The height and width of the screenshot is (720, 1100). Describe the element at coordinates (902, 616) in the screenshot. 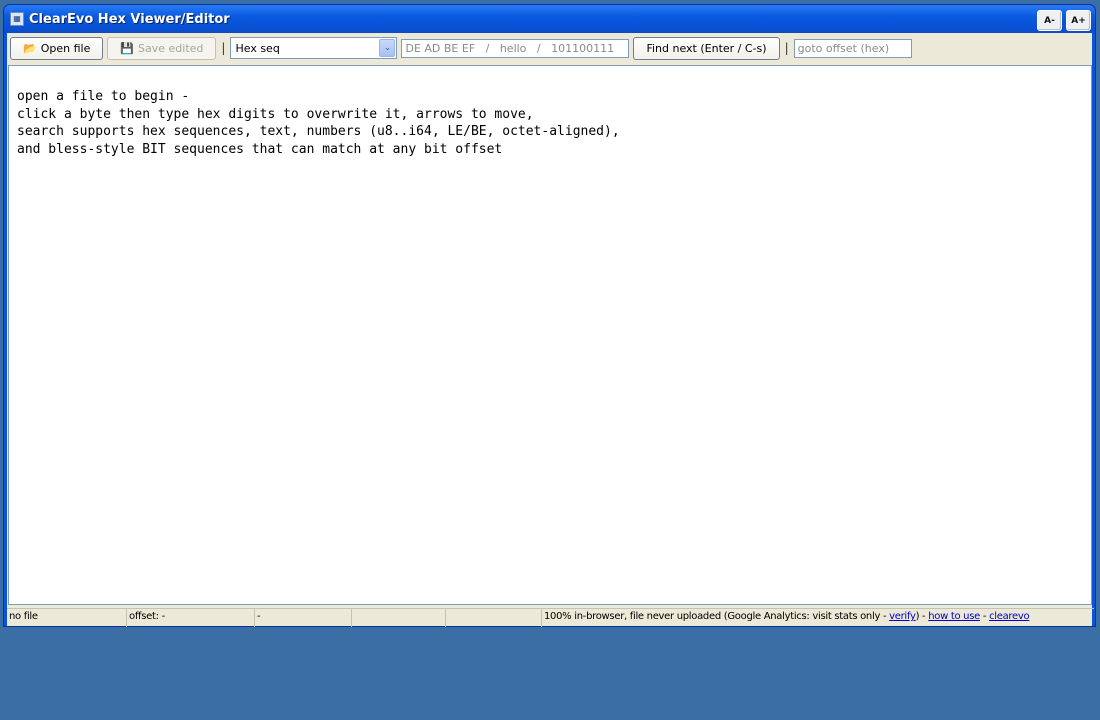

I see `verify-link: verify` at that location.